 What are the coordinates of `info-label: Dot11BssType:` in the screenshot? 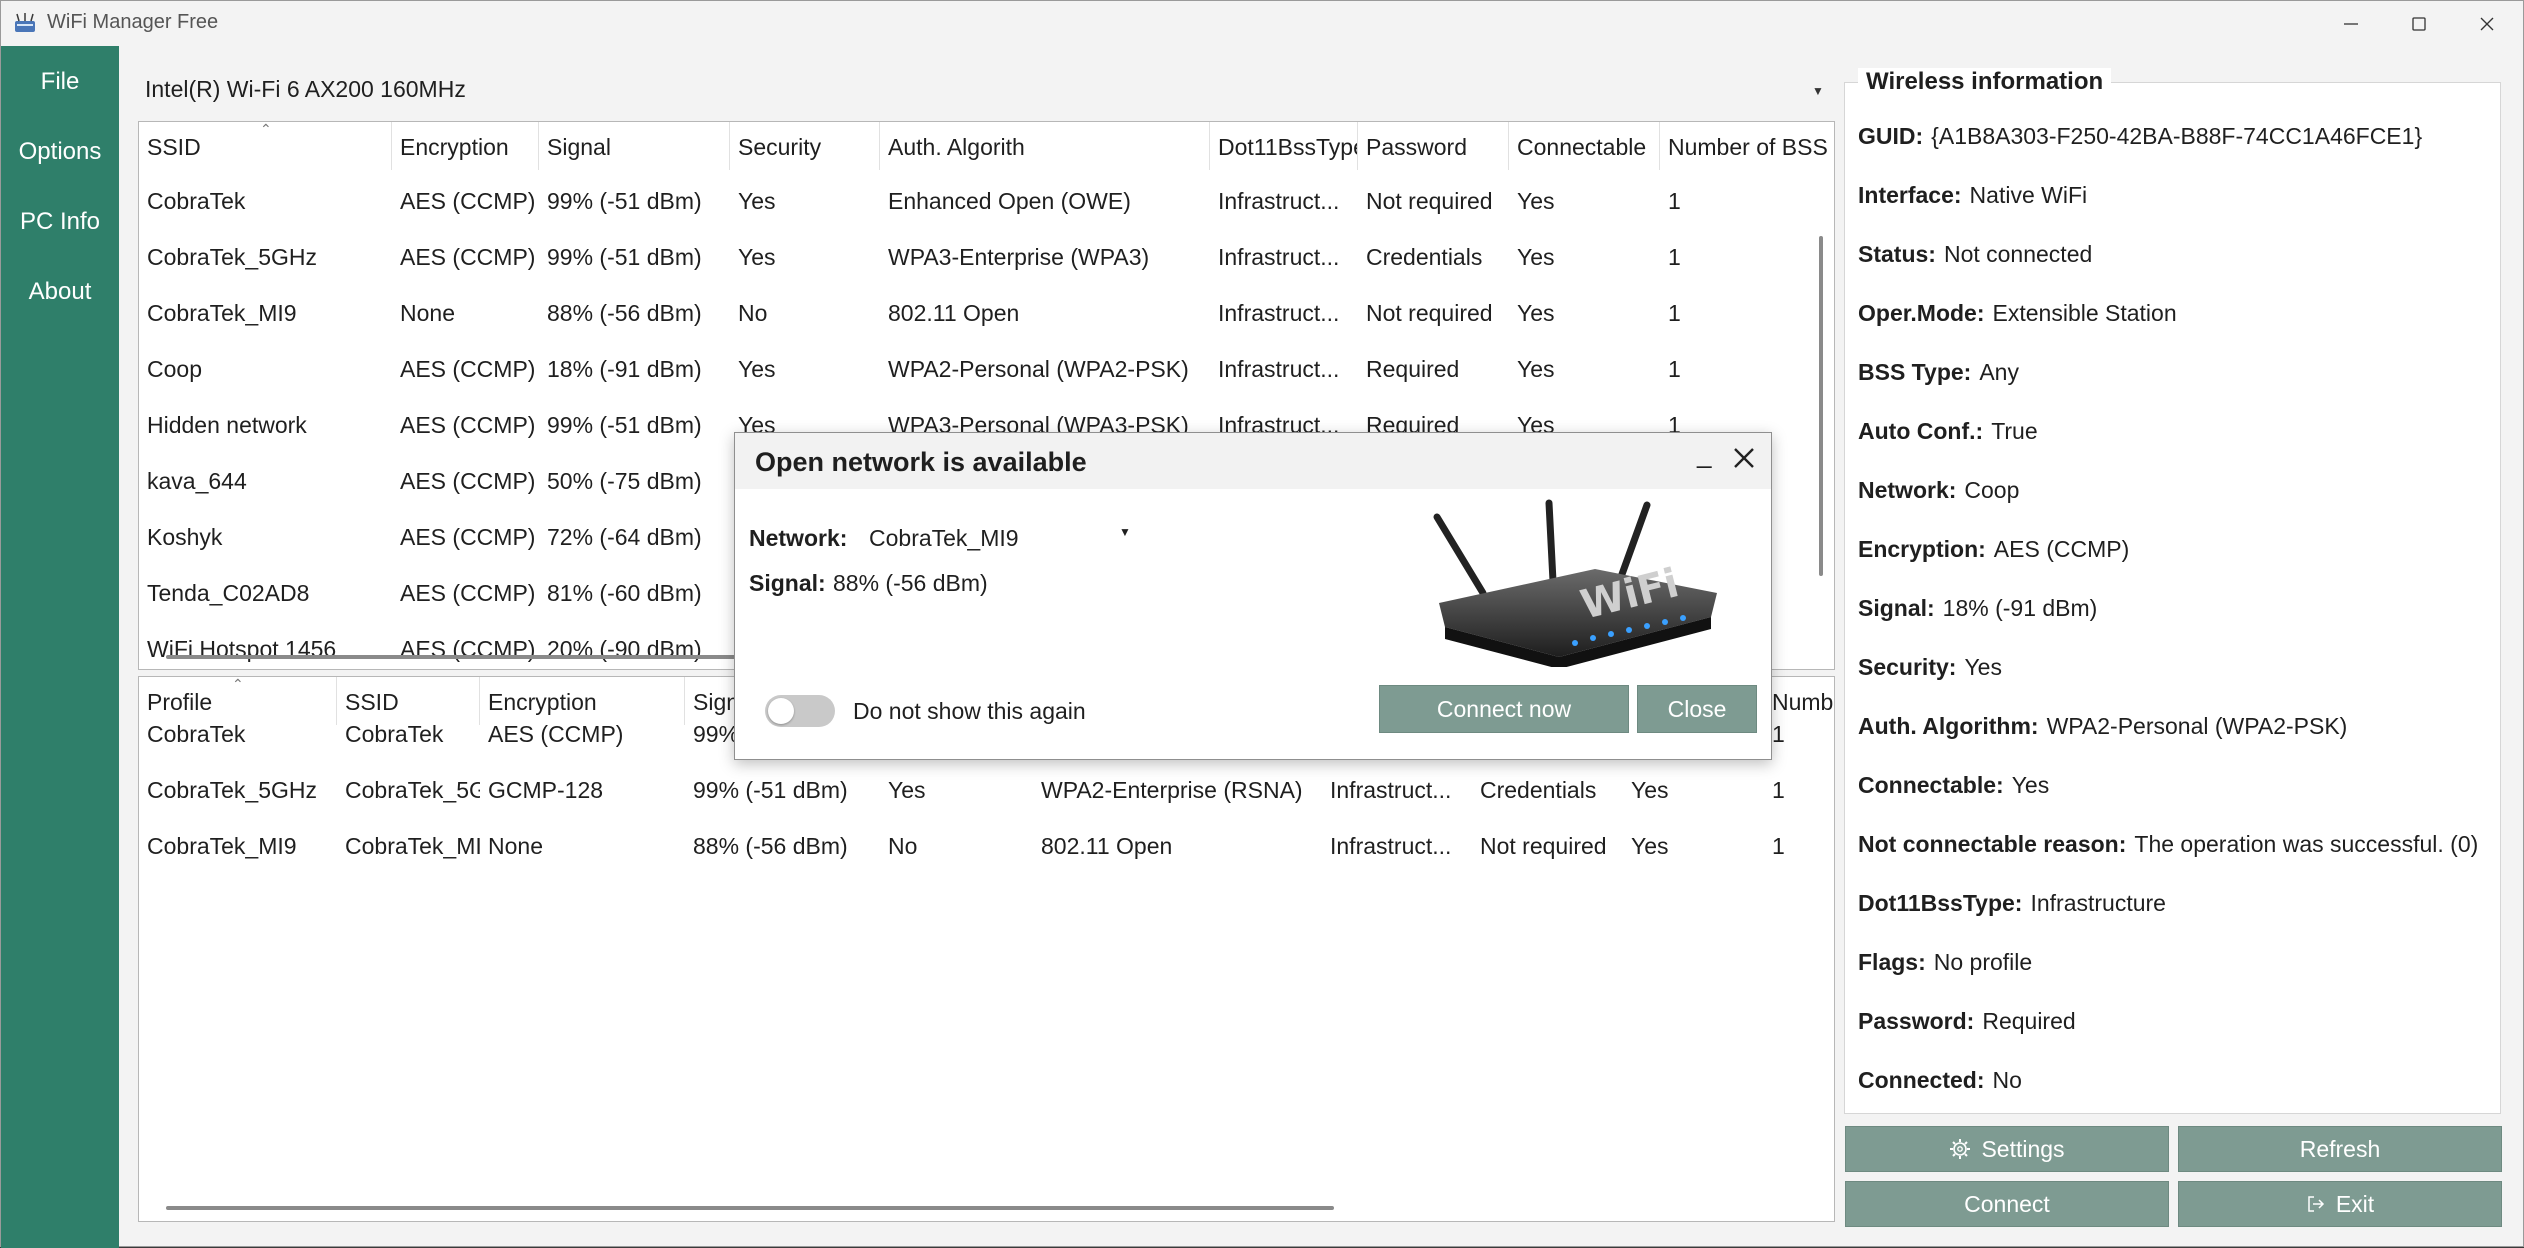 It's located at (1940, 903).